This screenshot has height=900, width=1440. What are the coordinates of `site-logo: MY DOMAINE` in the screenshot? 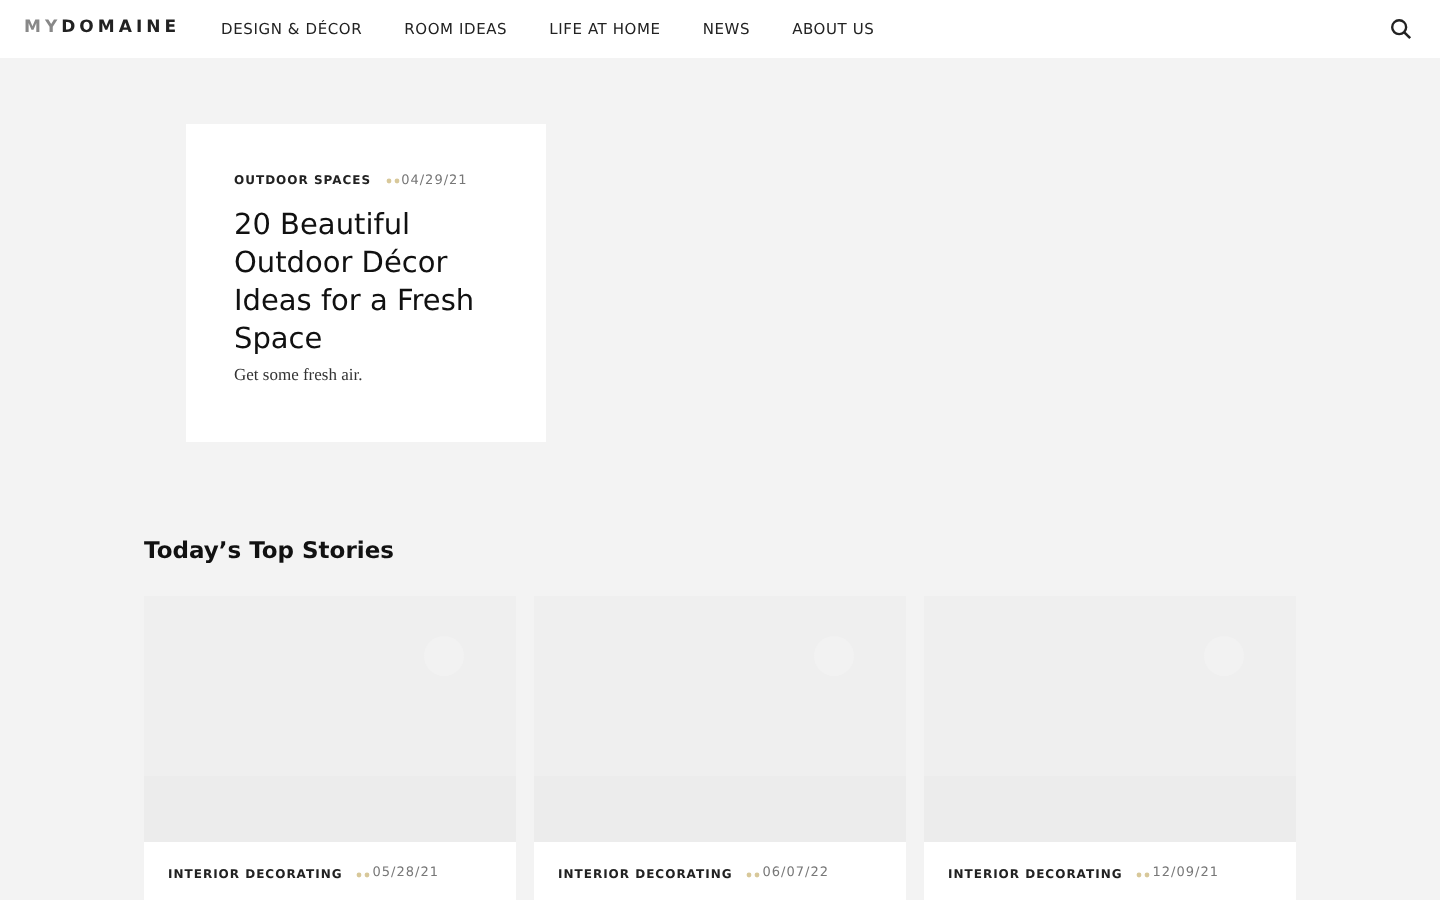 It's located at (102, 29).